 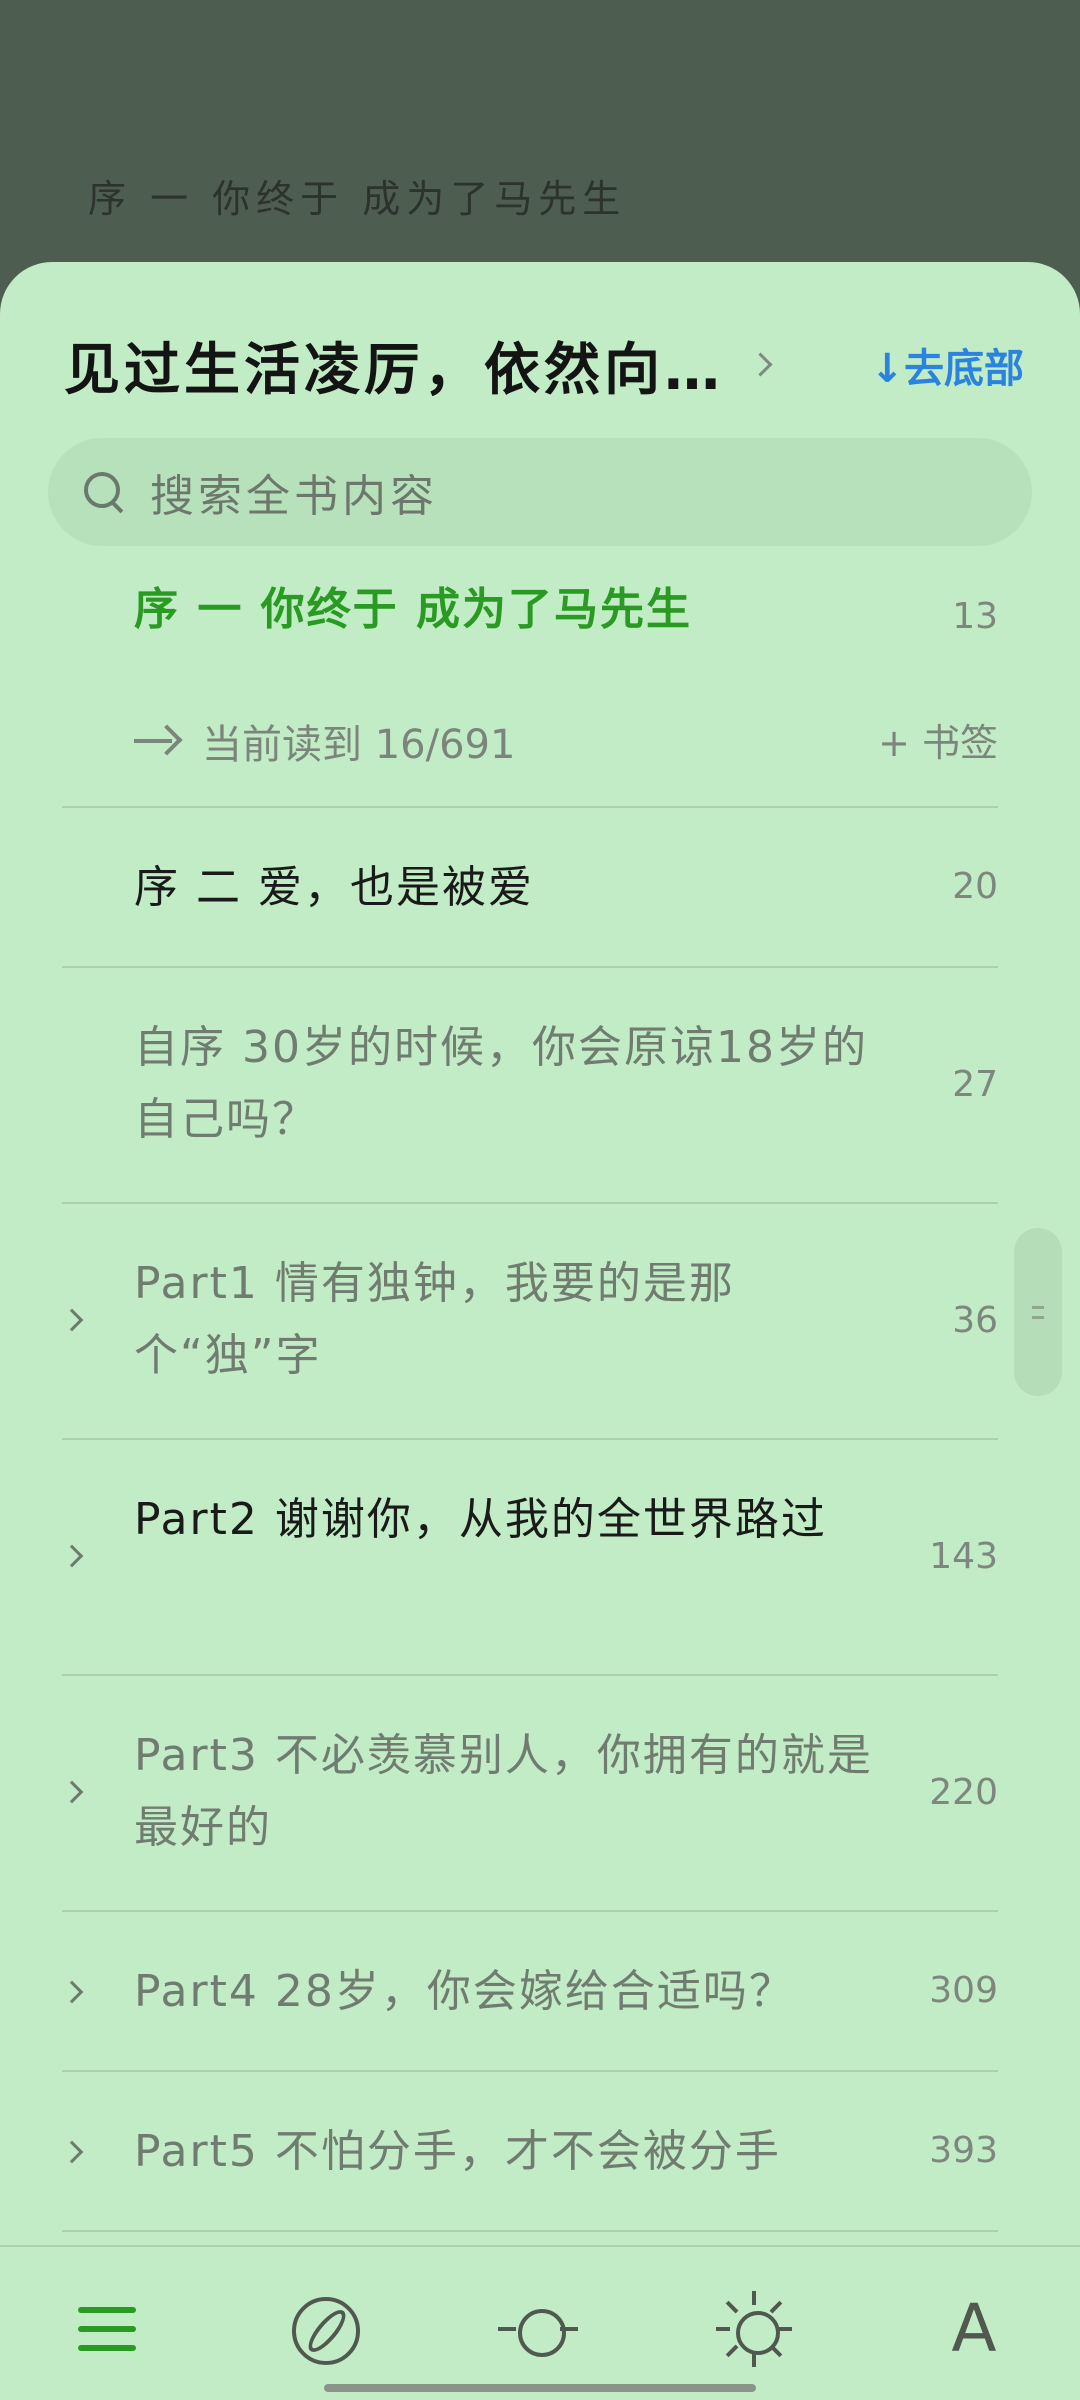 I want to click on compass-icon, so click(x=324, y=2329).